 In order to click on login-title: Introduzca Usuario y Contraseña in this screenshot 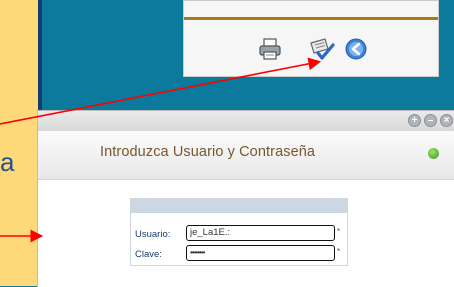, I will do `click(208, 152)`.